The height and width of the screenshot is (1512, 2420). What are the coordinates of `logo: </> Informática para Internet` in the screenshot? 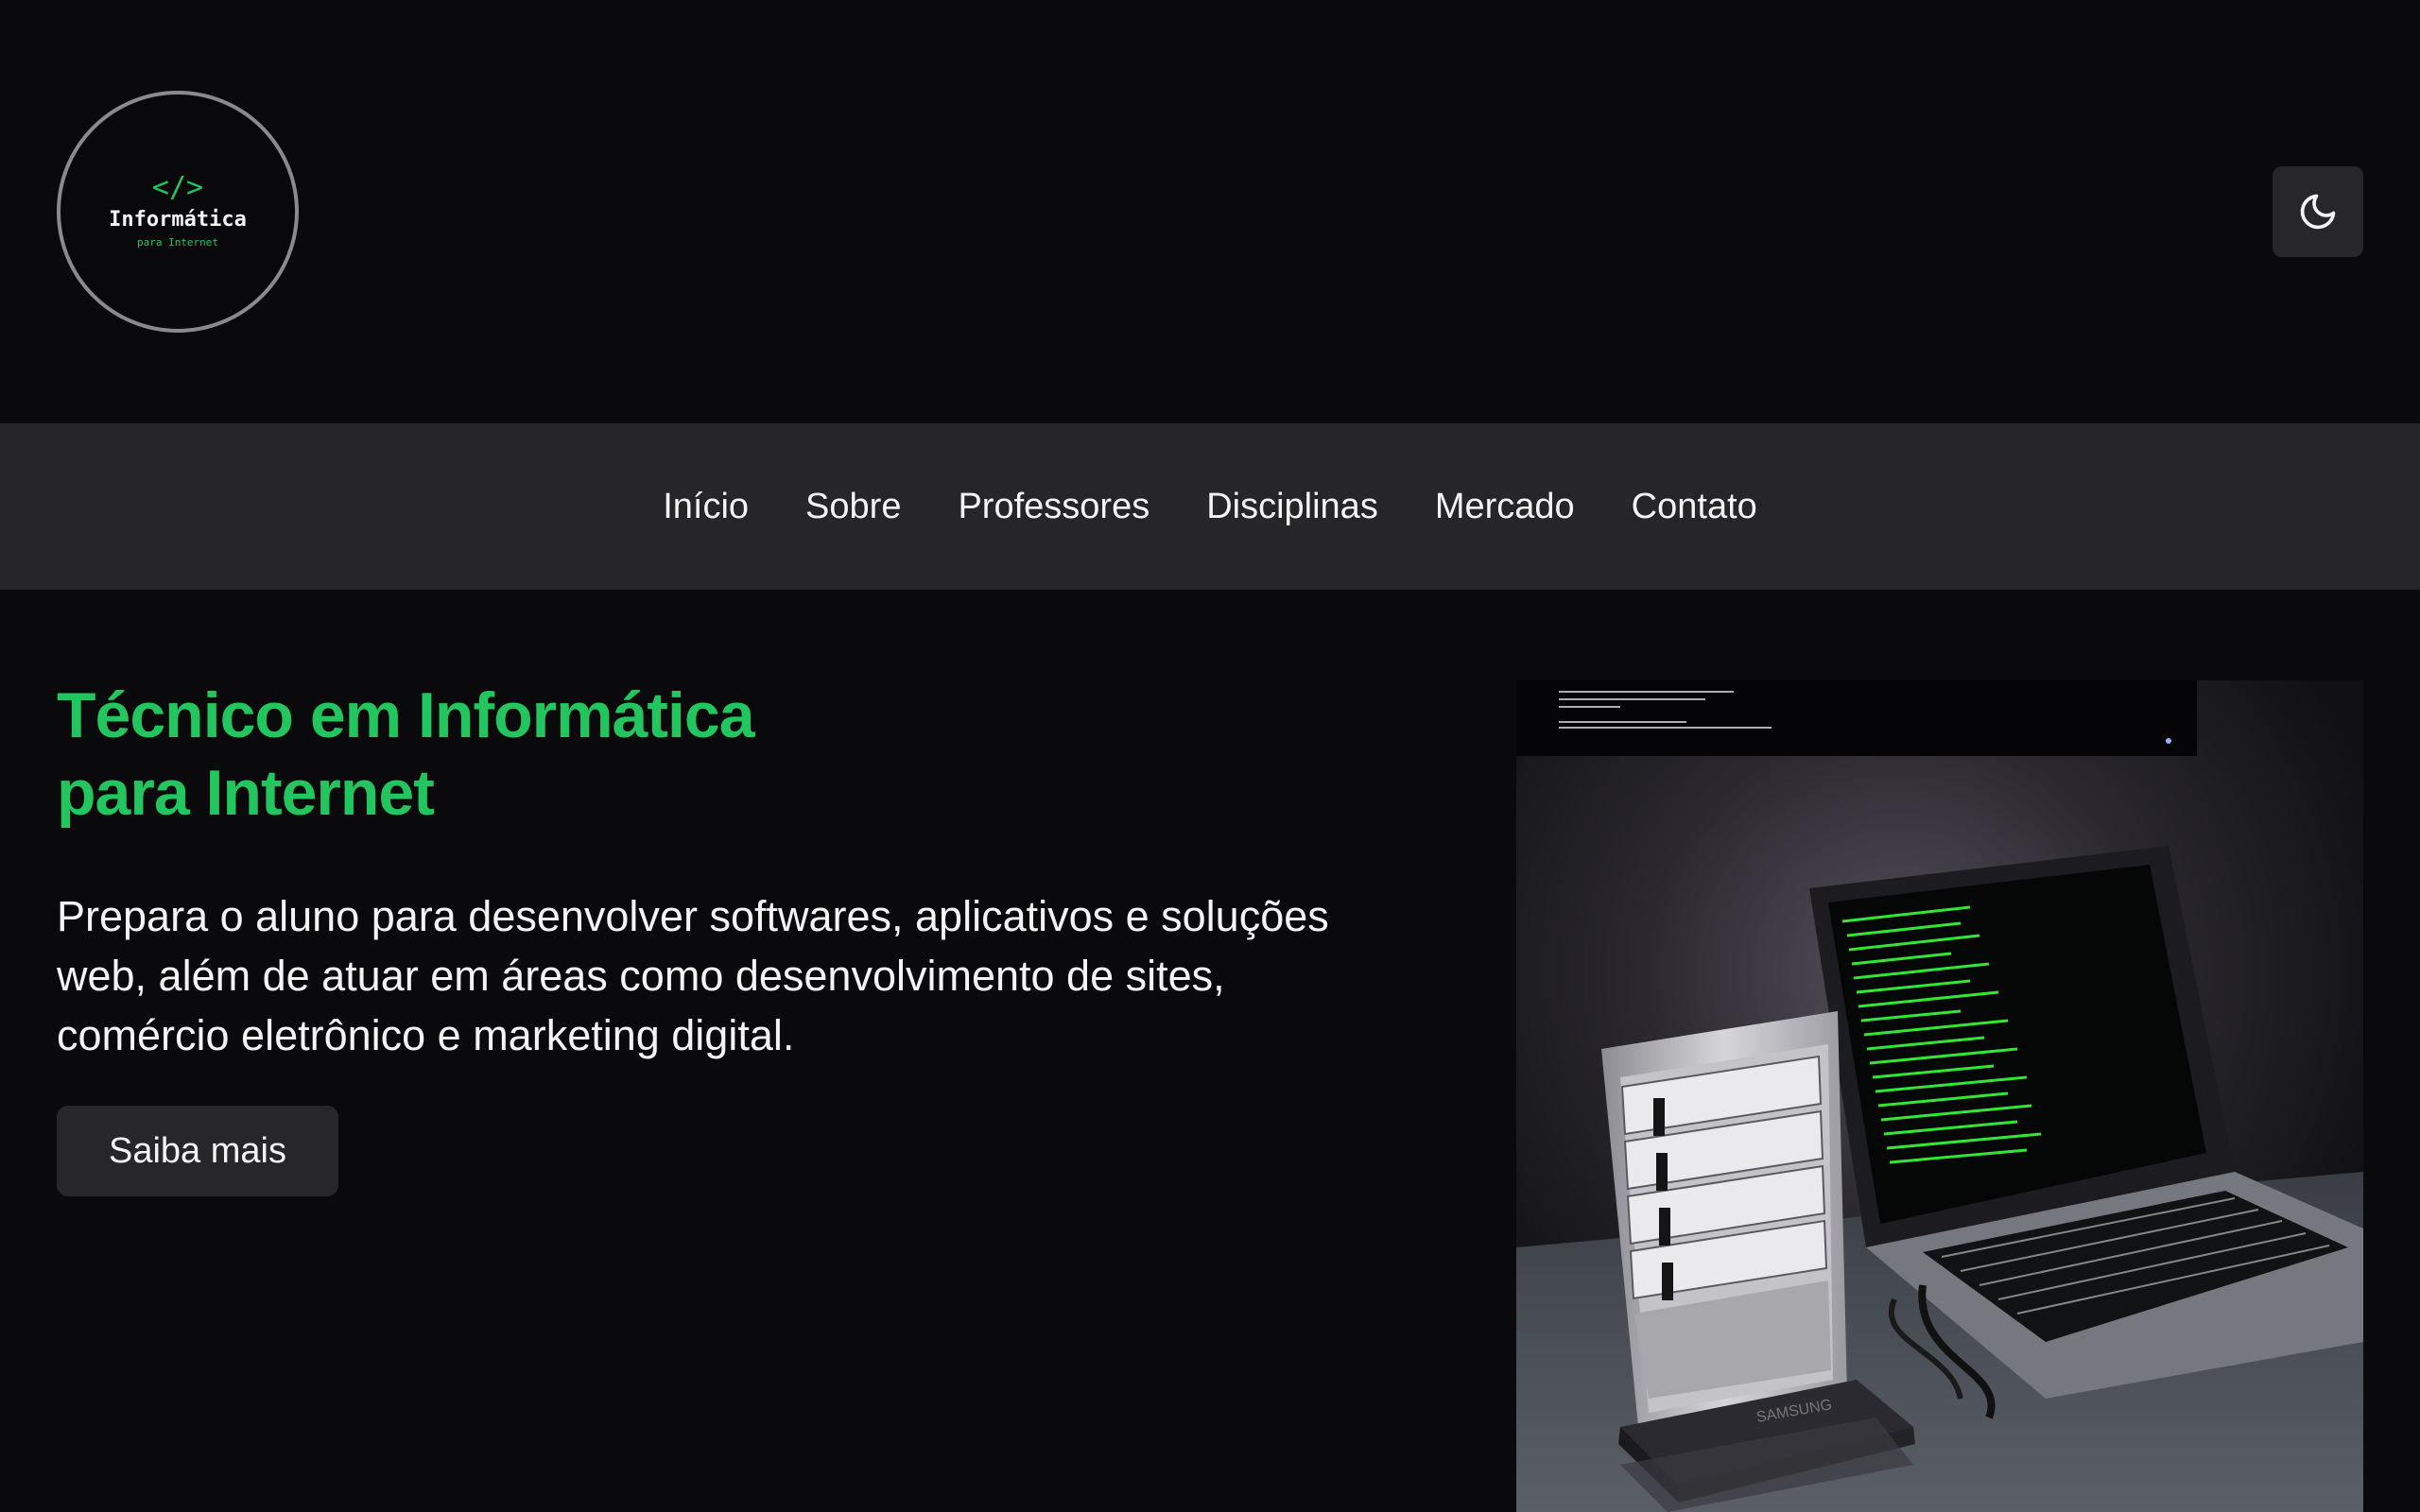 It's located at (178, 212).